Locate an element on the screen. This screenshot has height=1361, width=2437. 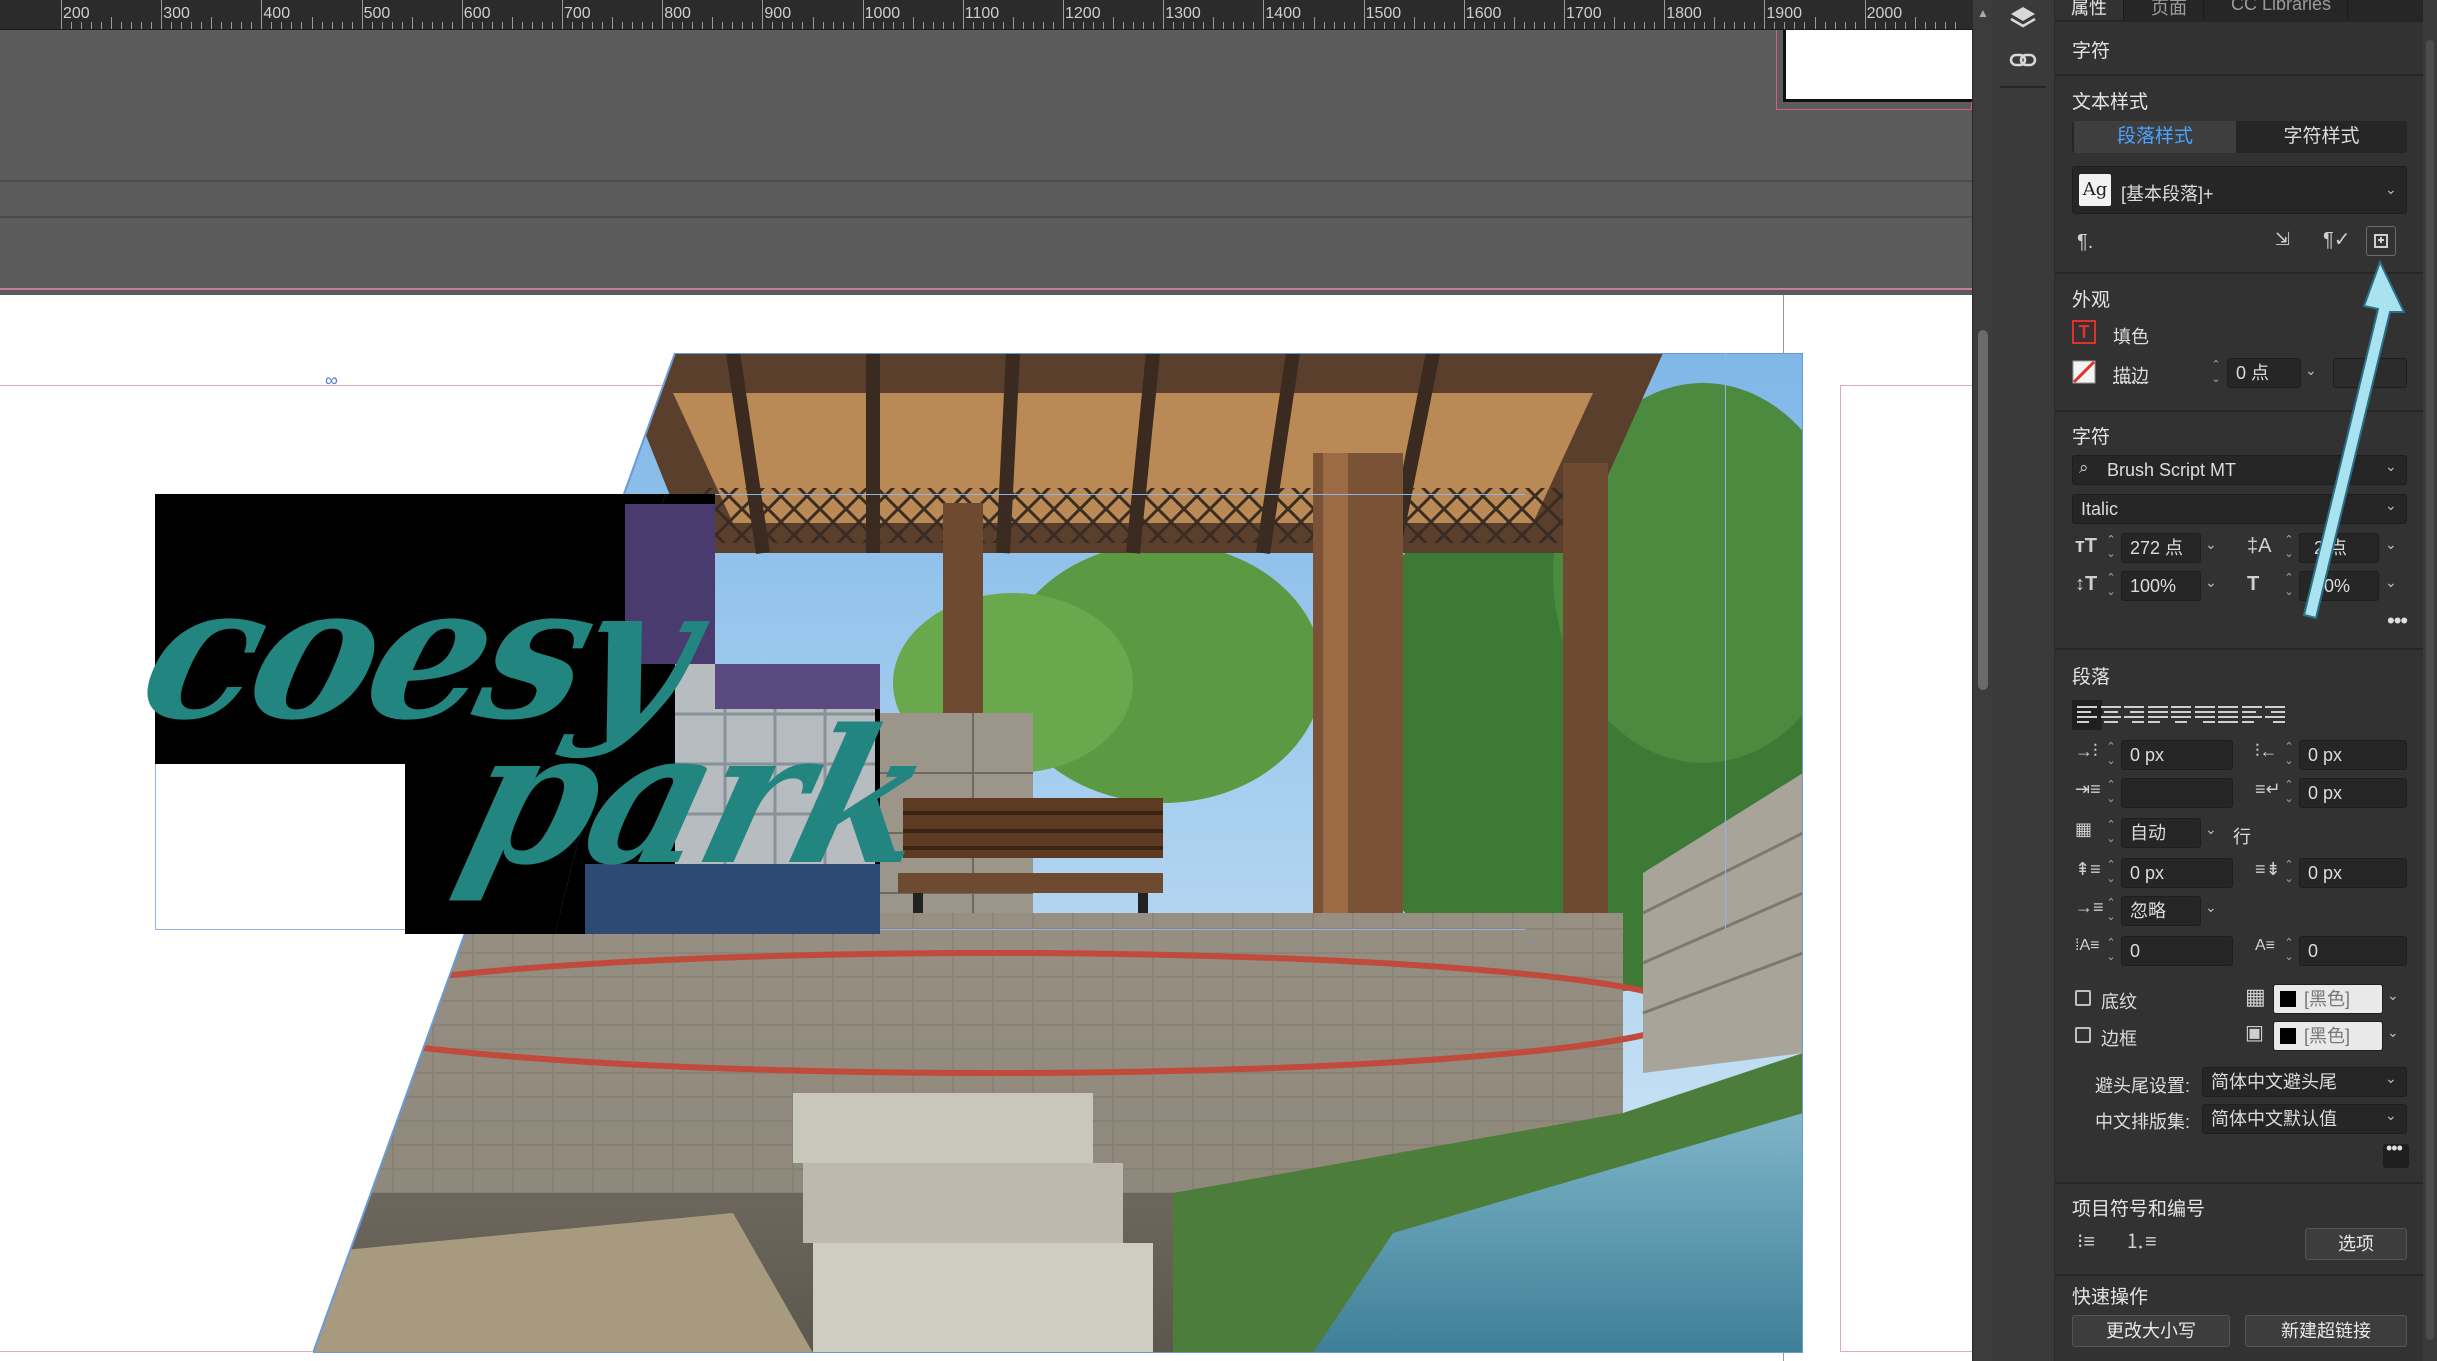
link-icon: ∞ is located at coordinates (331, 380).